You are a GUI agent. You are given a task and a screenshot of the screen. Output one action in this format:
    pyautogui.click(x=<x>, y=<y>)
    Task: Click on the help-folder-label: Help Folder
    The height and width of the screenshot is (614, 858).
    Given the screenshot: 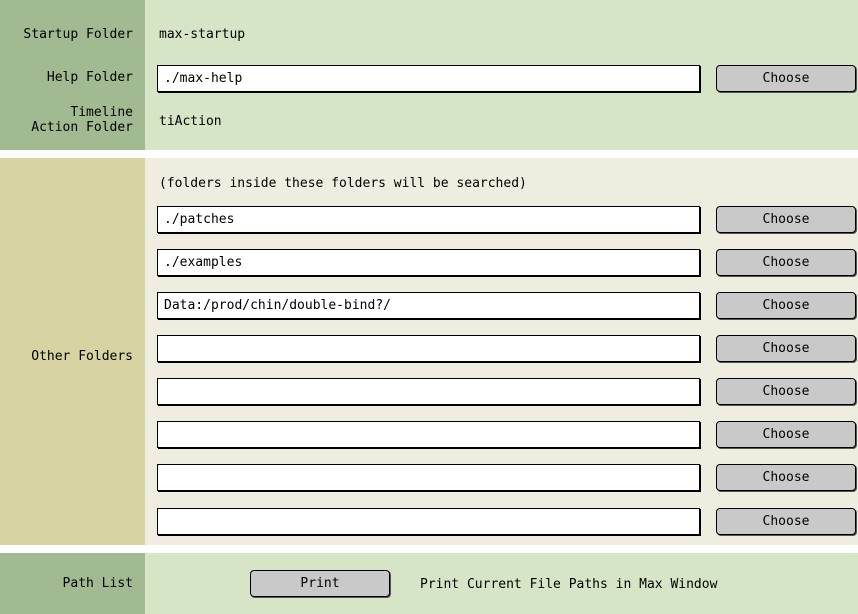 What is the action you would take?
    pyautogui.click(x=89, y=77)
    